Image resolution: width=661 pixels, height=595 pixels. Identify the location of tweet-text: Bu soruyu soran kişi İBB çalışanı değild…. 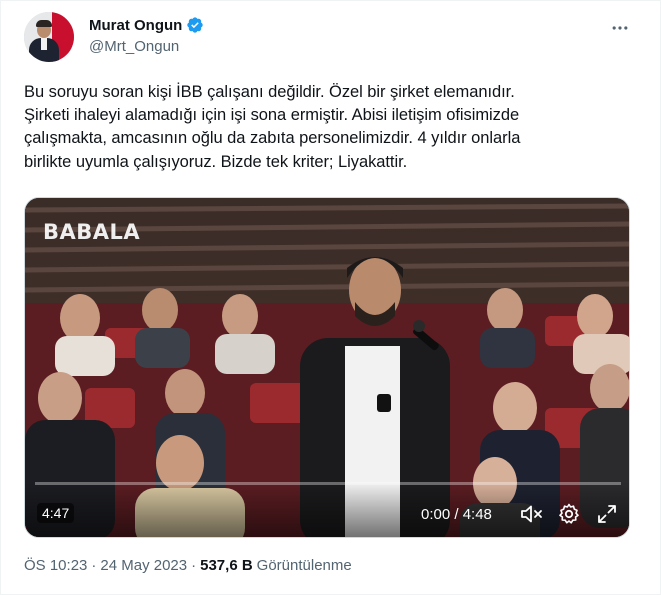
(272, 127).